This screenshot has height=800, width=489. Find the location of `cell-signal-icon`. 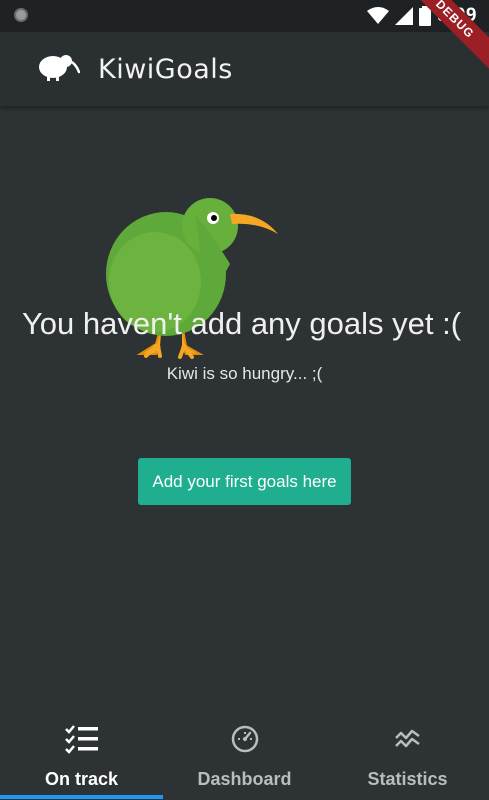

cell-signal-icon is located at coordinates (403, 16).